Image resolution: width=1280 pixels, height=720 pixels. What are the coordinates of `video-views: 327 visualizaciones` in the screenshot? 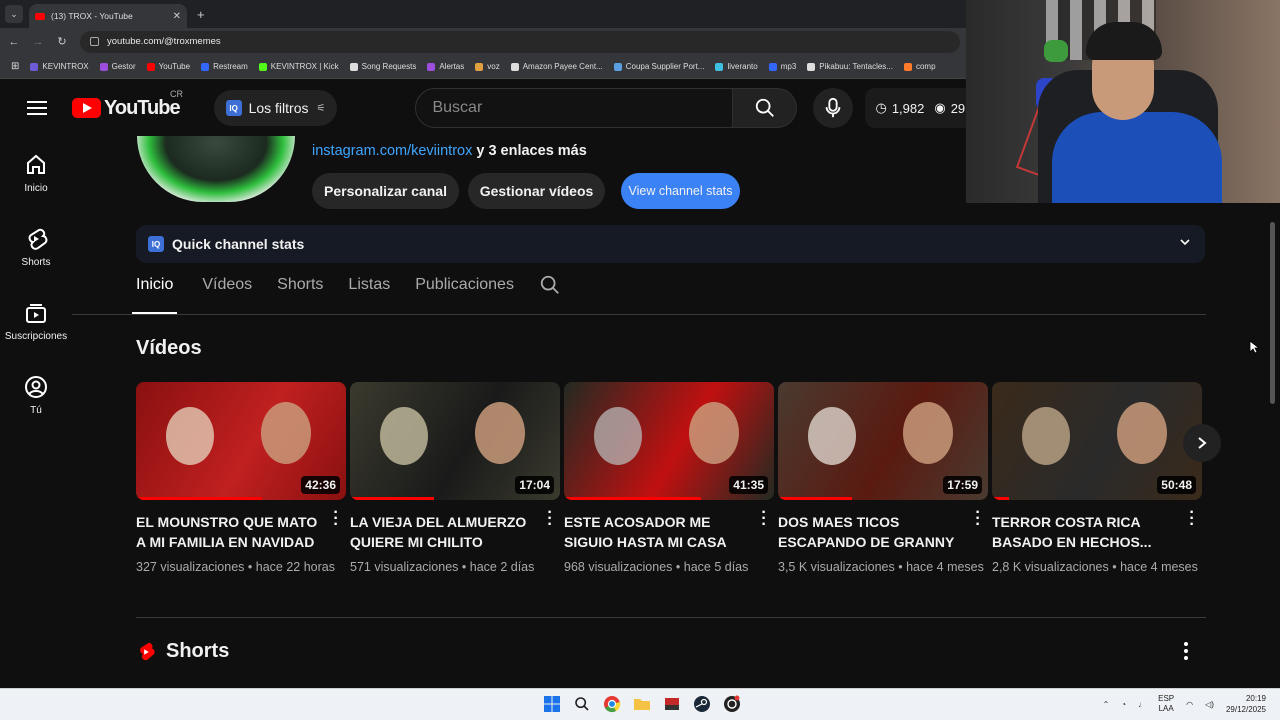 It's located at (190, 567).